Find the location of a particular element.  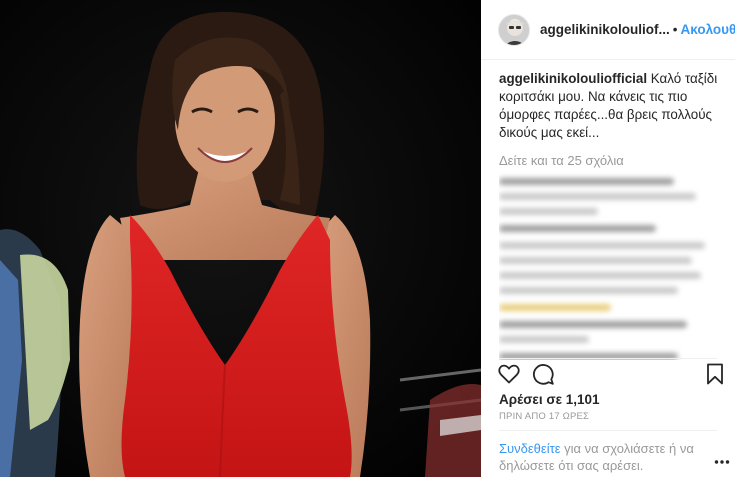

header-text: aggelikinikolouliof...•Ακολουθήστε is located at coordinates (637, 29).